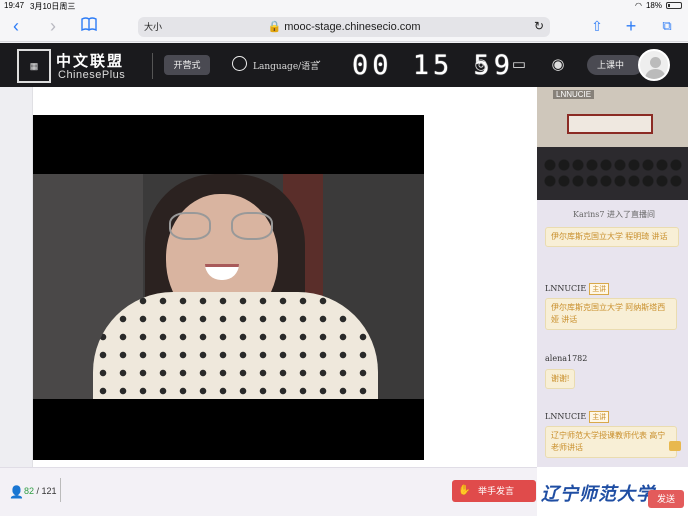 This screenshot has height=516, width=688. Describe the element at coordinates (344, 6) in the screenshot. I see `status-bar: 19:47 3月10日周三 ◠ 18%` at that location.